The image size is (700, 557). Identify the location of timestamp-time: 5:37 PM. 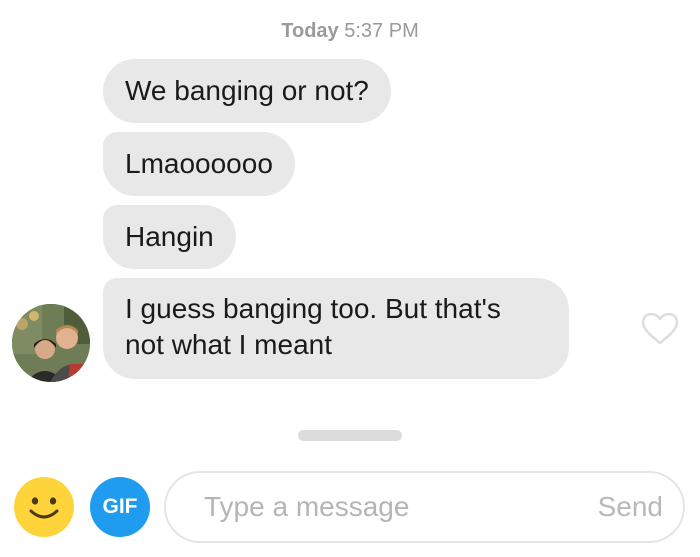
(381, 31).